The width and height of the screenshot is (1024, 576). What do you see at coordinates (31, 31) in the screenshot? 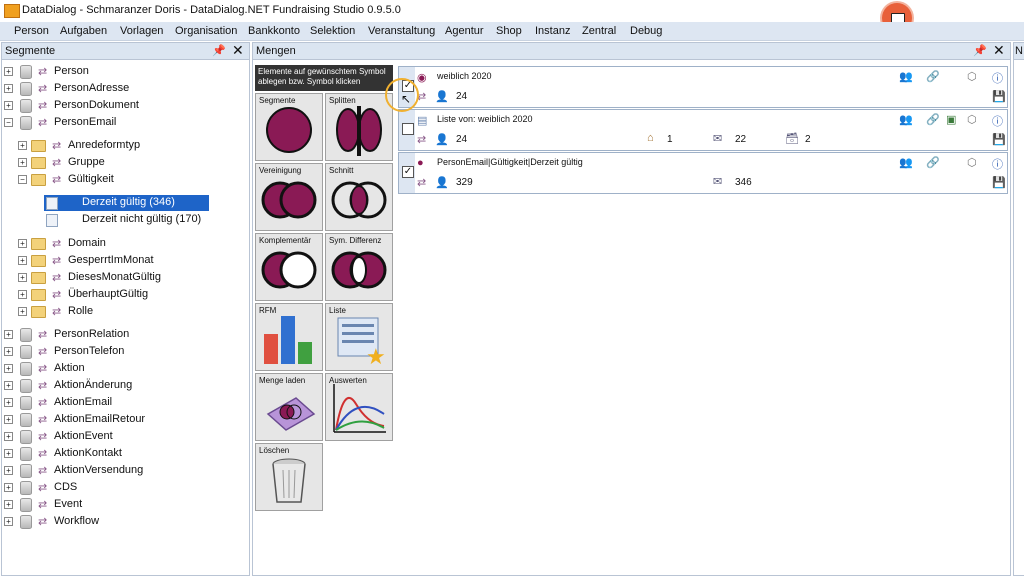
I see `menu-person: Person` at bounding box center [31, 31].